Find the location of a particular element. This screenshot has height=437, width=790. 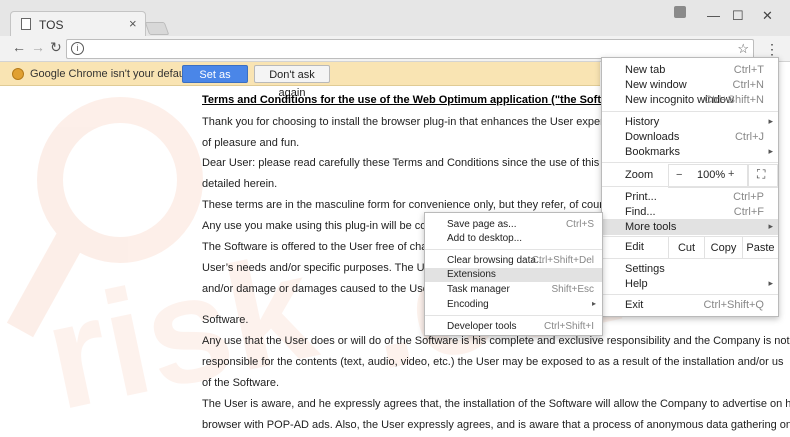

text-line: detailed herein. is located at coordinates (240, 184).